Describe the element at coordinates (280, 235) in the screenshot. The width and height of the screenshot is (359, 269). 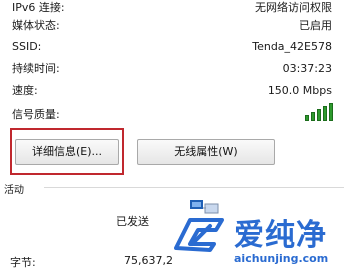
I see `watermark-text: 爱纯净` at that location.